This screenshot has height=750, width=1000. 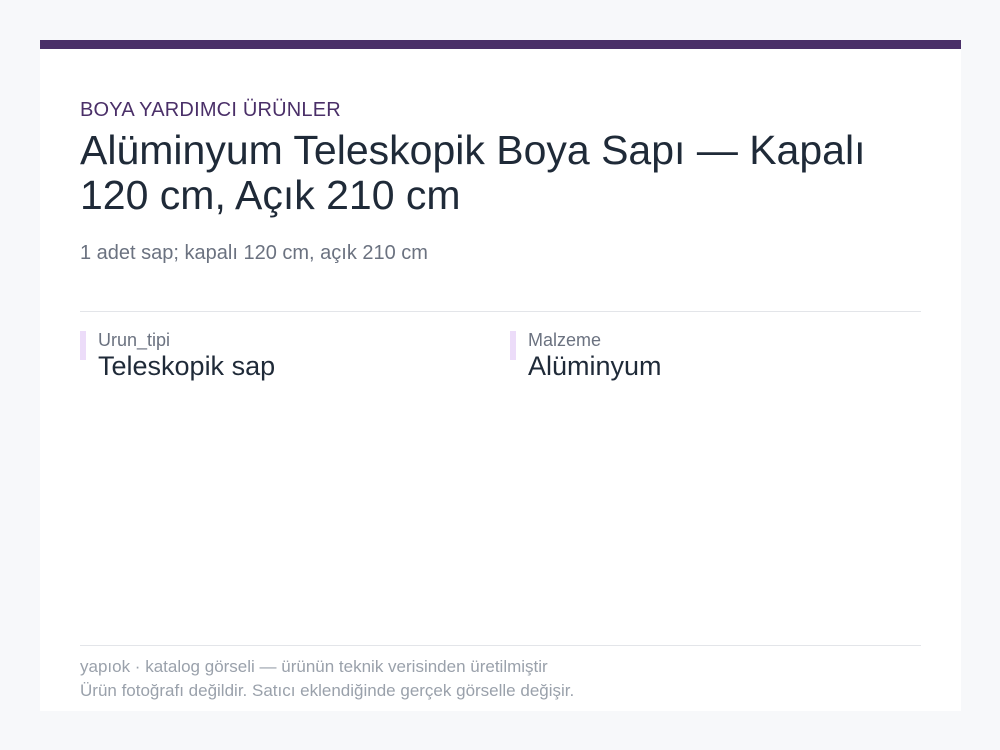 What do you see at coordinates (595, 366) in the screenshot?
I see `attribute-value: Alüminyum` at bounding box center [595, 366].